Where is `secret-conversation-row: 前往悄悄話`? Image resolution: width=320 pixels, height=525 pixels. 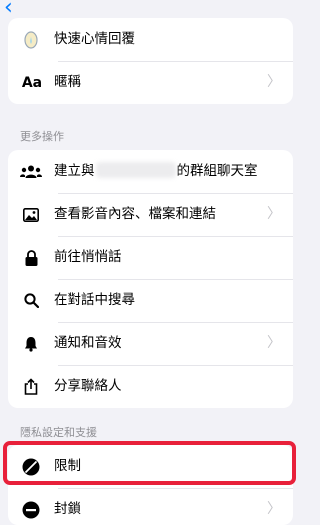 secret-conversation-row: 前往悄悄話 is located at coordinates (150, 257).